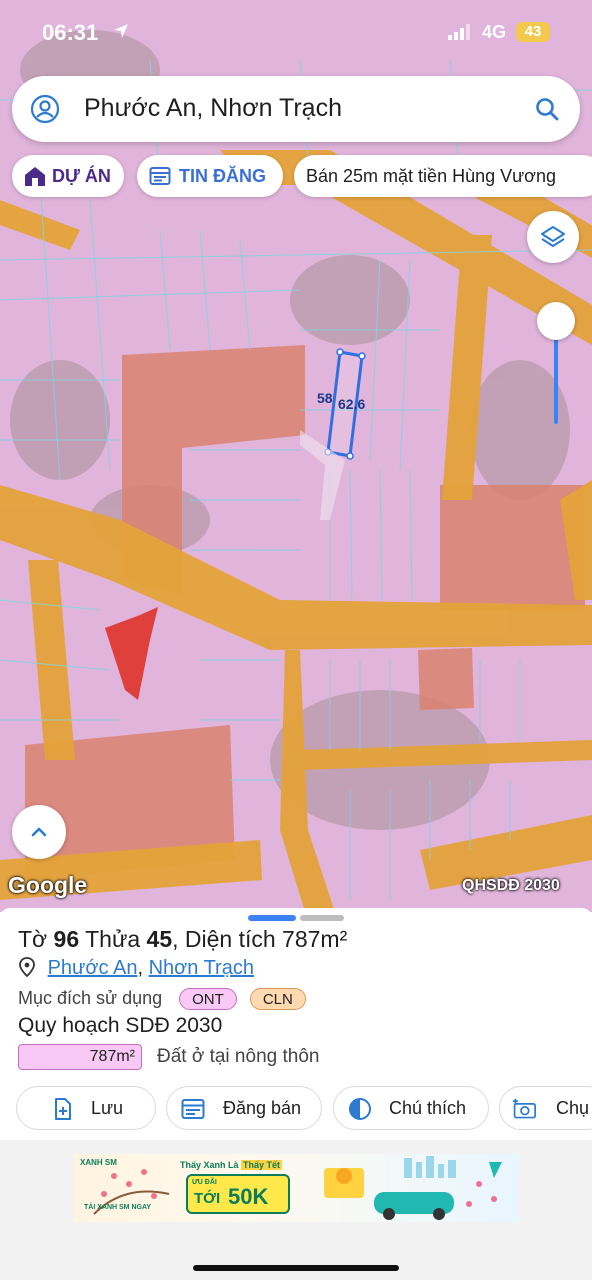 This screenshot has width=592, height=1280. What do you see at coordinates (360, 1109) in the screenshot?
I see `contrast-icon` at bounding box center [360, 1109].